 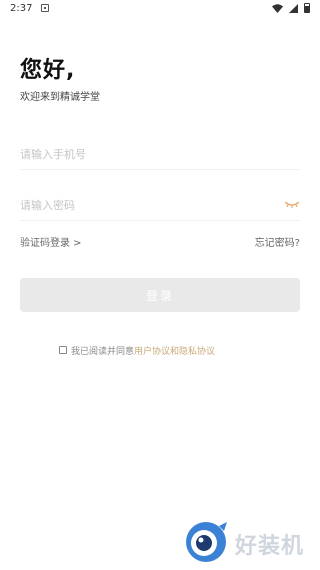 I want to click on welcome-subtitle: 欢迎来到精诚学堂, so click(x=60, y=97).